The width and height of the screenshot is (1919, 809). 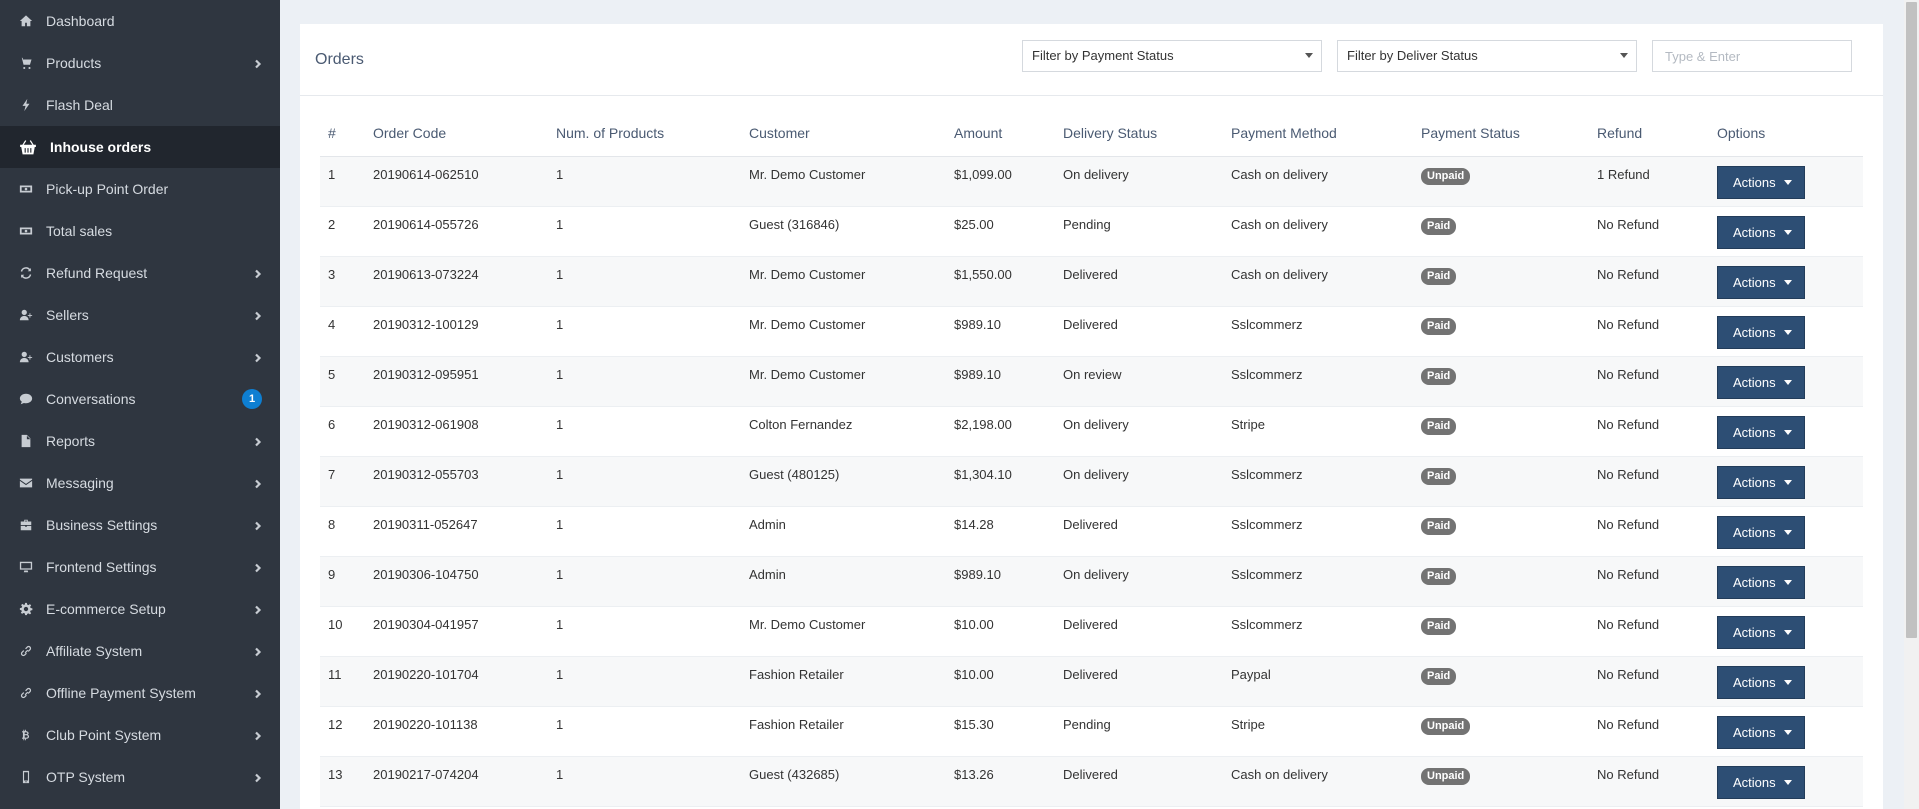 What do you see at coordinates (140, 483) in the screenshot?
I see `sidebar-item-messaging: Messaging` at bounding box center [140, 483].